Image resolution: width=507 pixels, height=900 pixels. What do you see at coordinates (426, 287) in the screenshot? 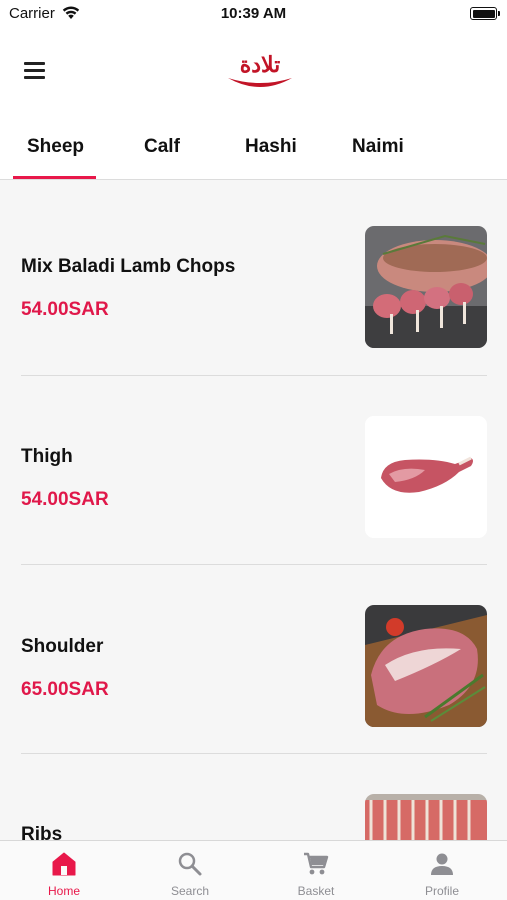
I see `lamb-chops-image` at bounding box center [426, 287].